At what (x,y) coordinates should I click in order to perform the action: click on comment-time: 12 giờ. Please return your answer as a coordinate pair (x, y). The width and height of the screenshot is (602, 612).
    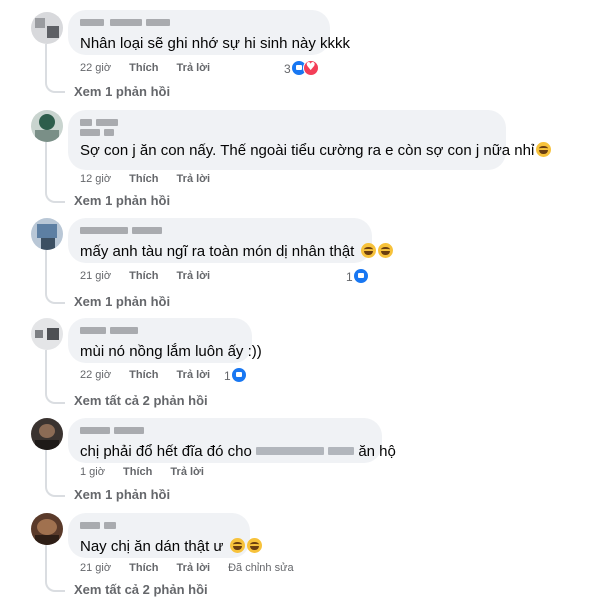
    Looking at the image, I should click on (95, 179).